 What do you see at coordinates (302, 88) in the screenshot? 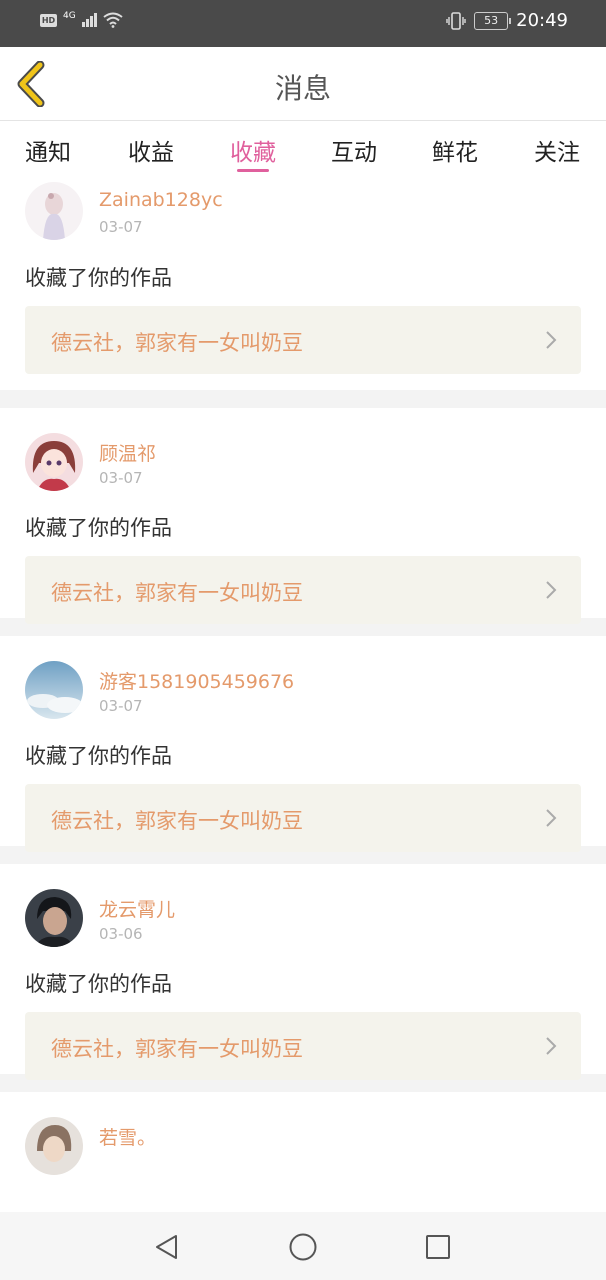
I see `page-title: 消息` at bounding box center [302, 88].